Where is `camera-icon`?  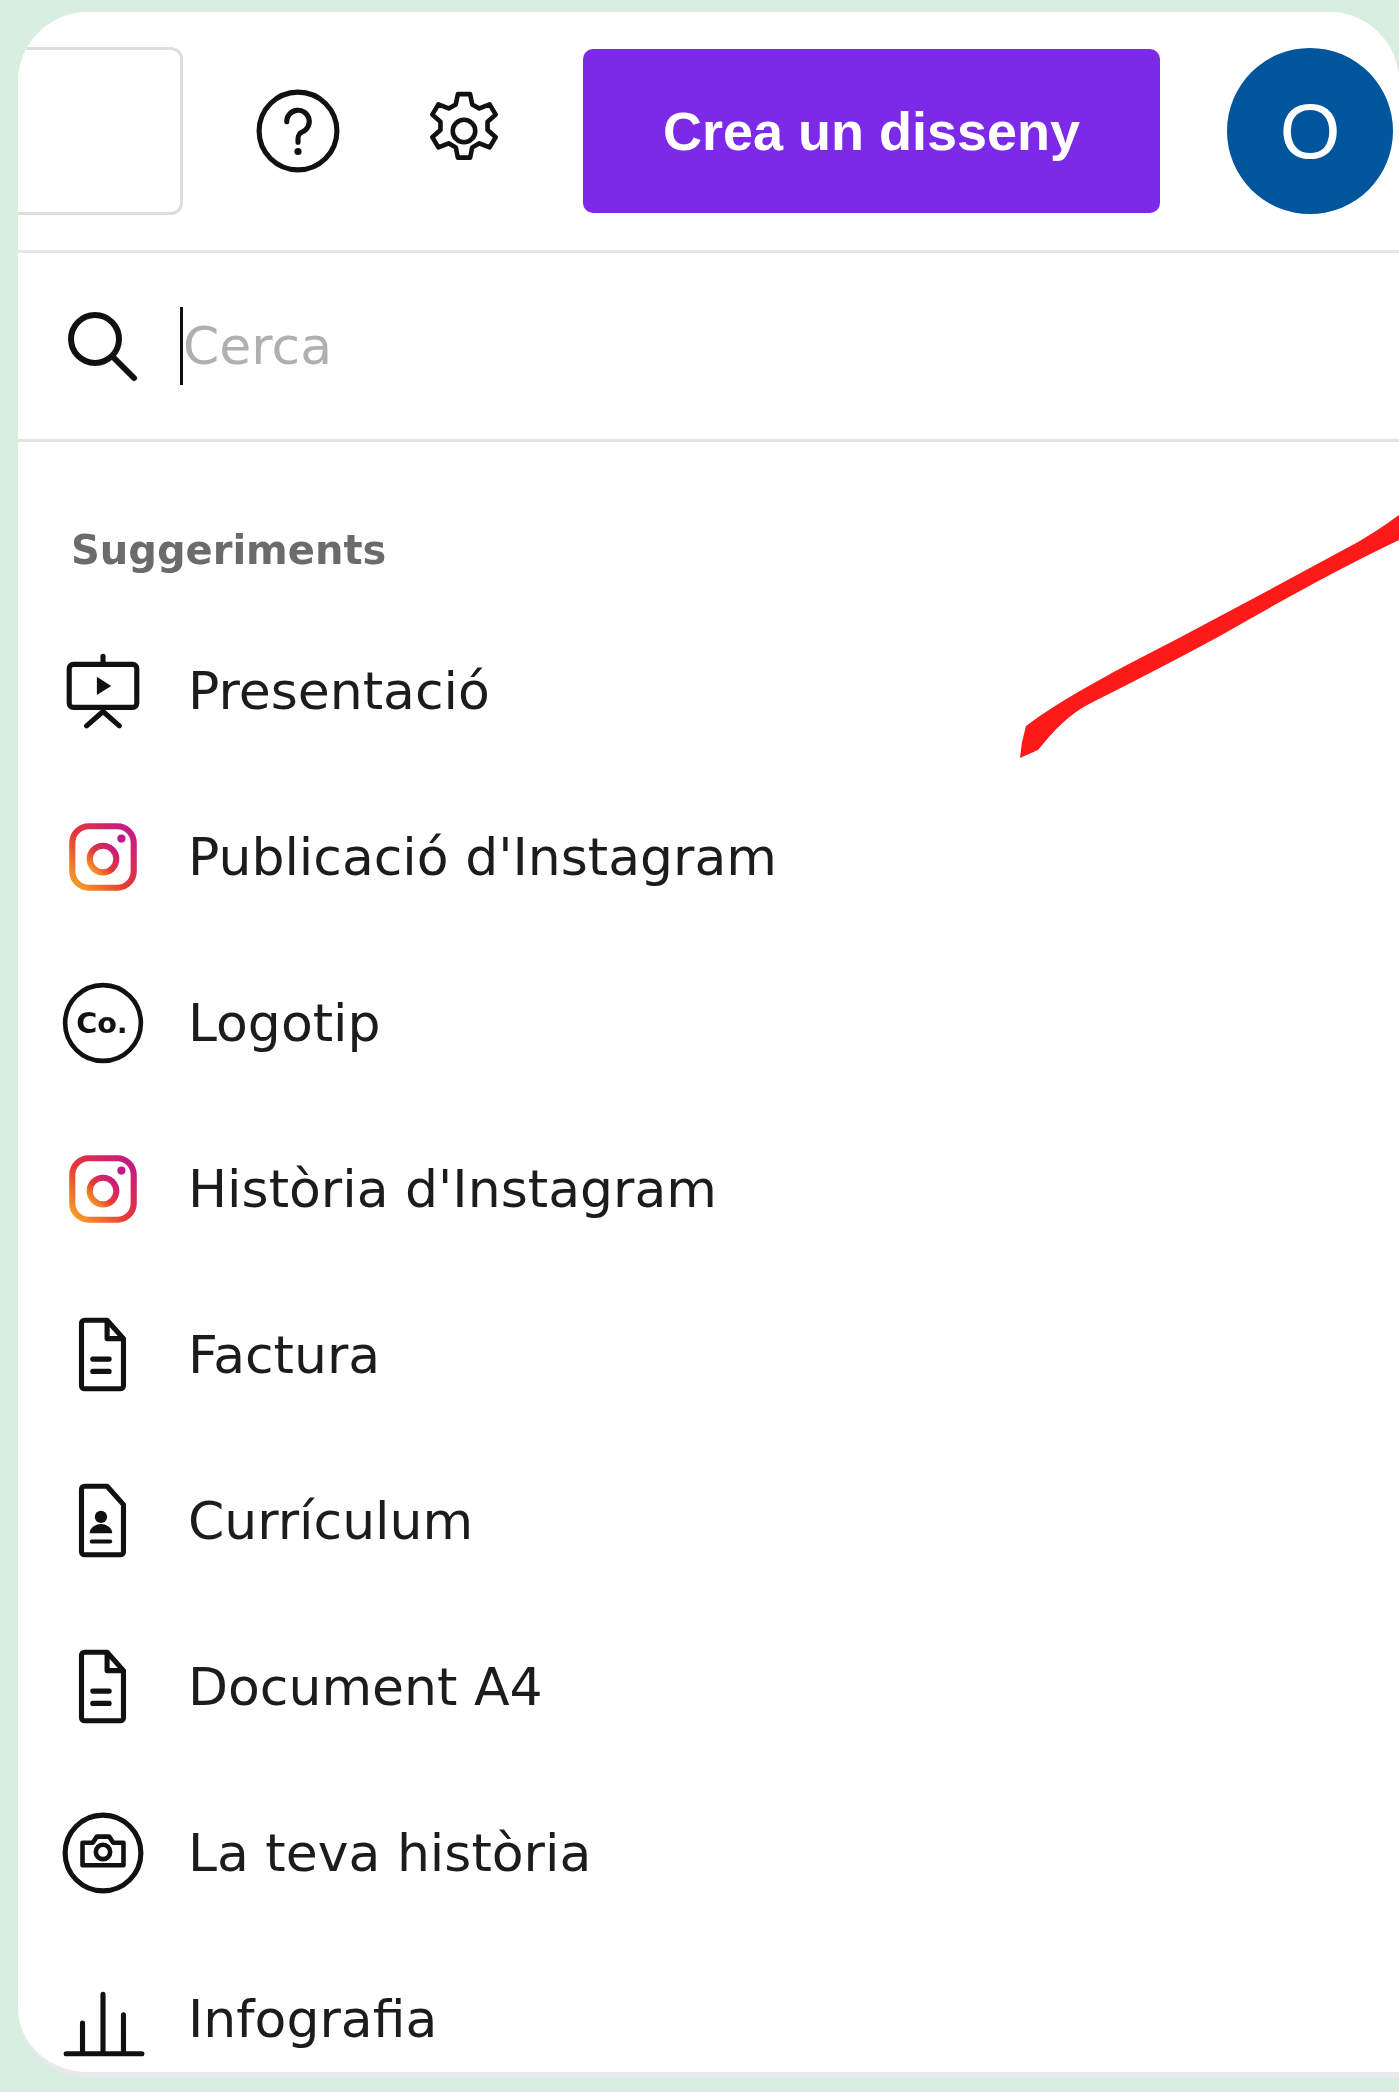
camera-icon is located at coordinates (103, 1853).